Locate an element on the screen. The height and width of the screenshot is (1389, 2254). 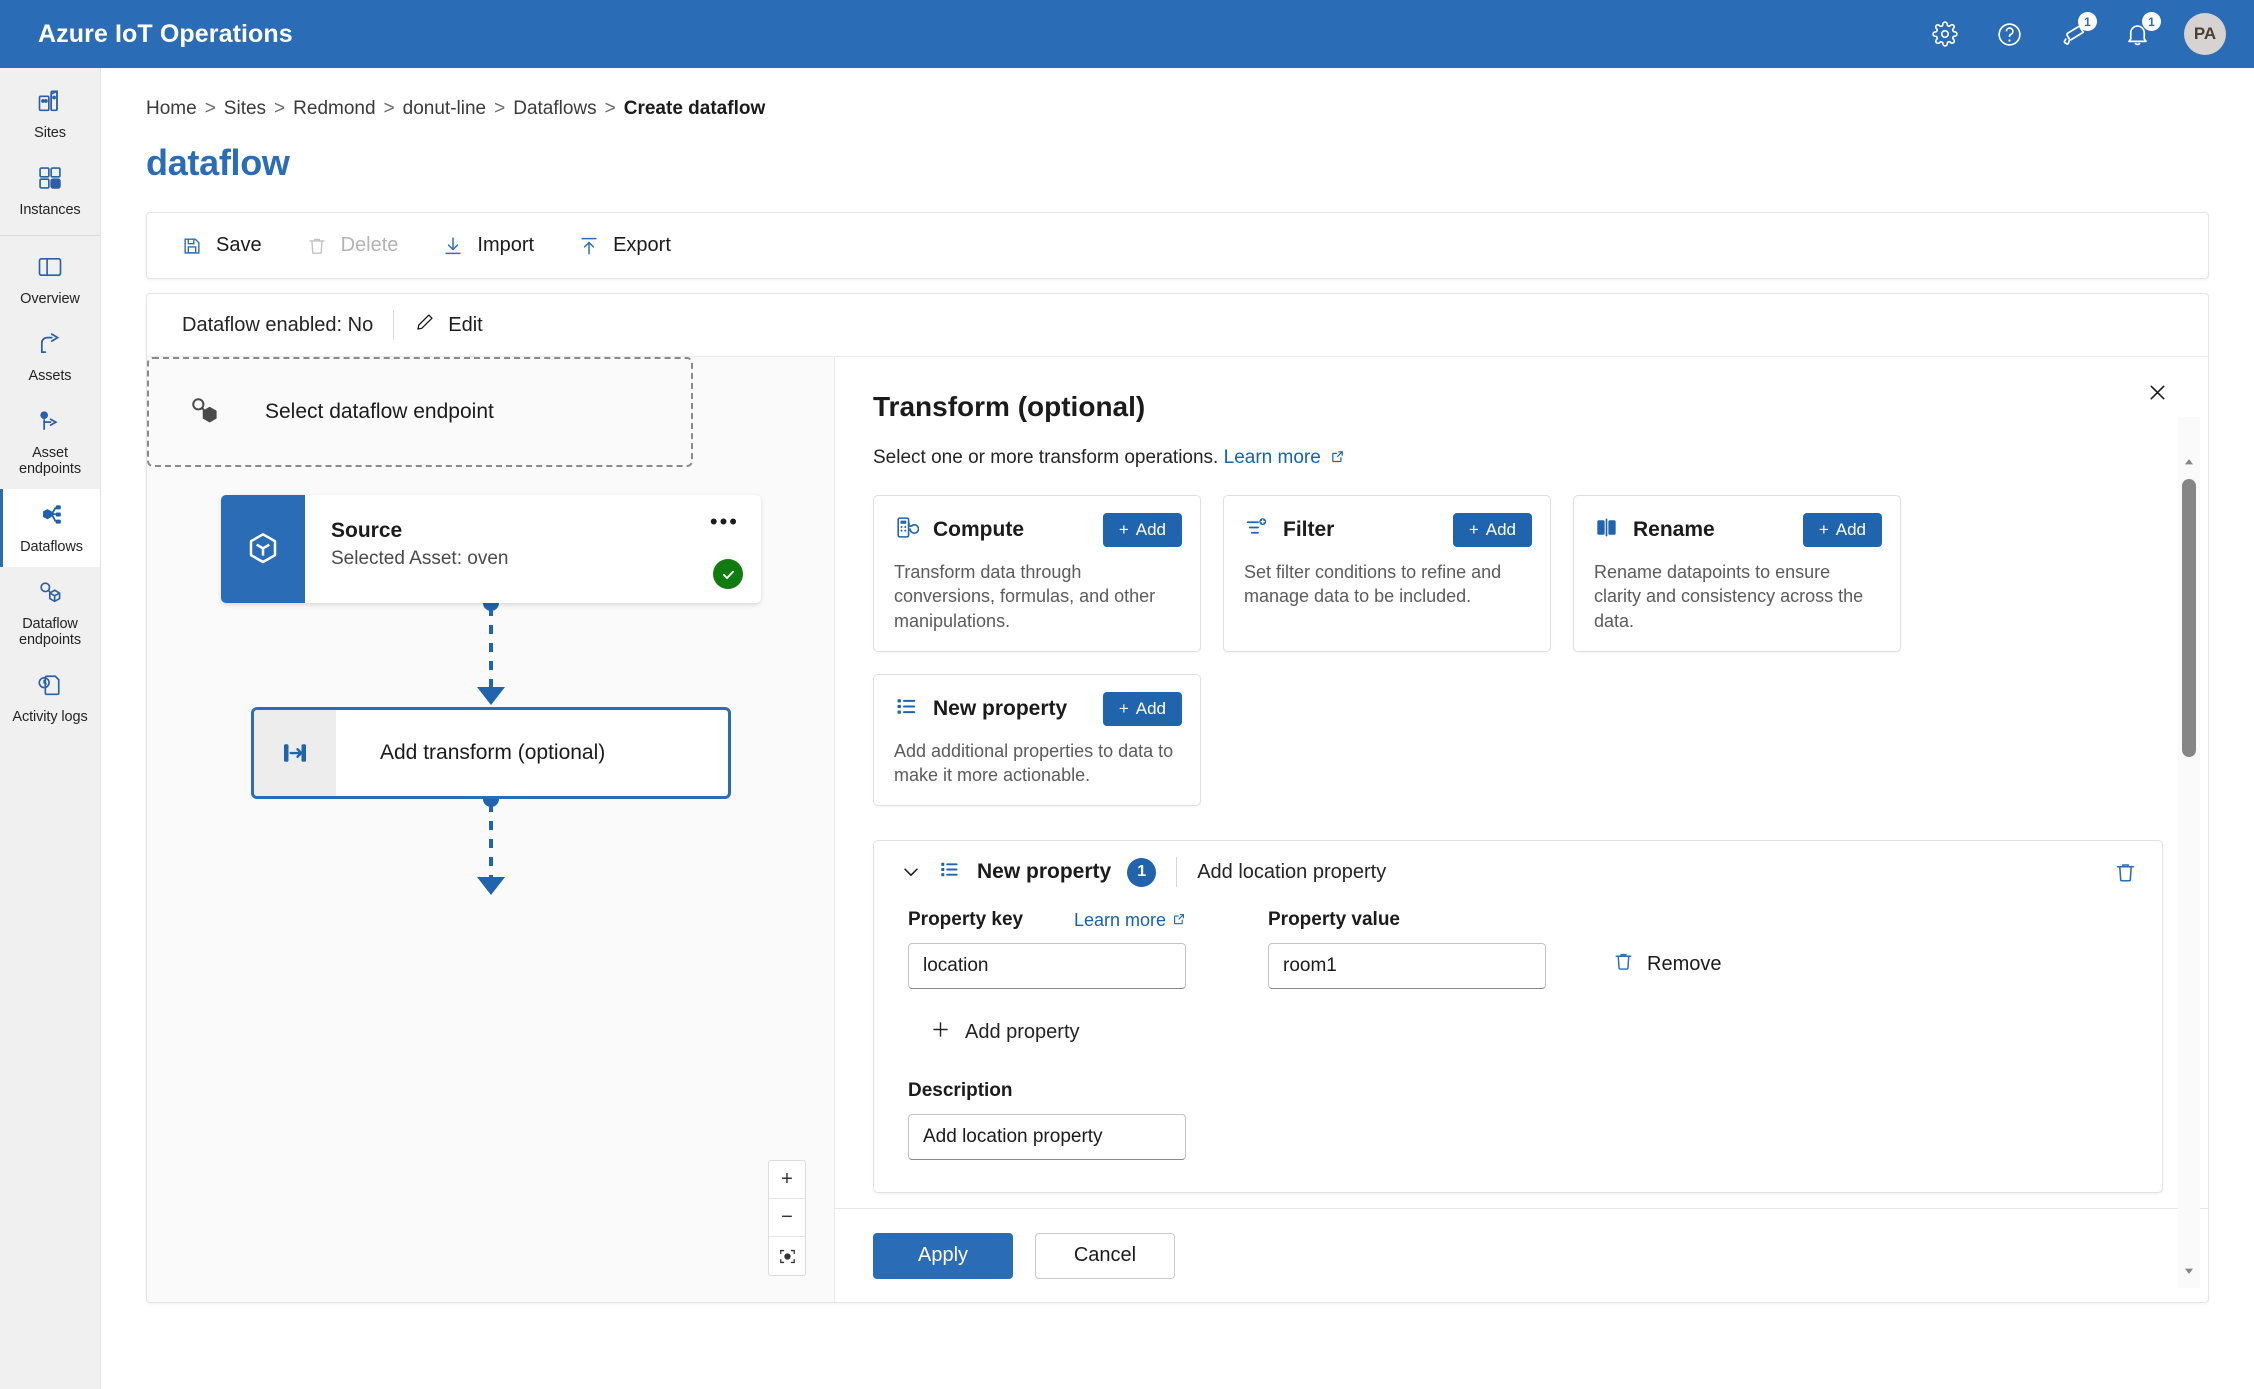
zoom-out-button: − is located at coordinates (787, 1218).